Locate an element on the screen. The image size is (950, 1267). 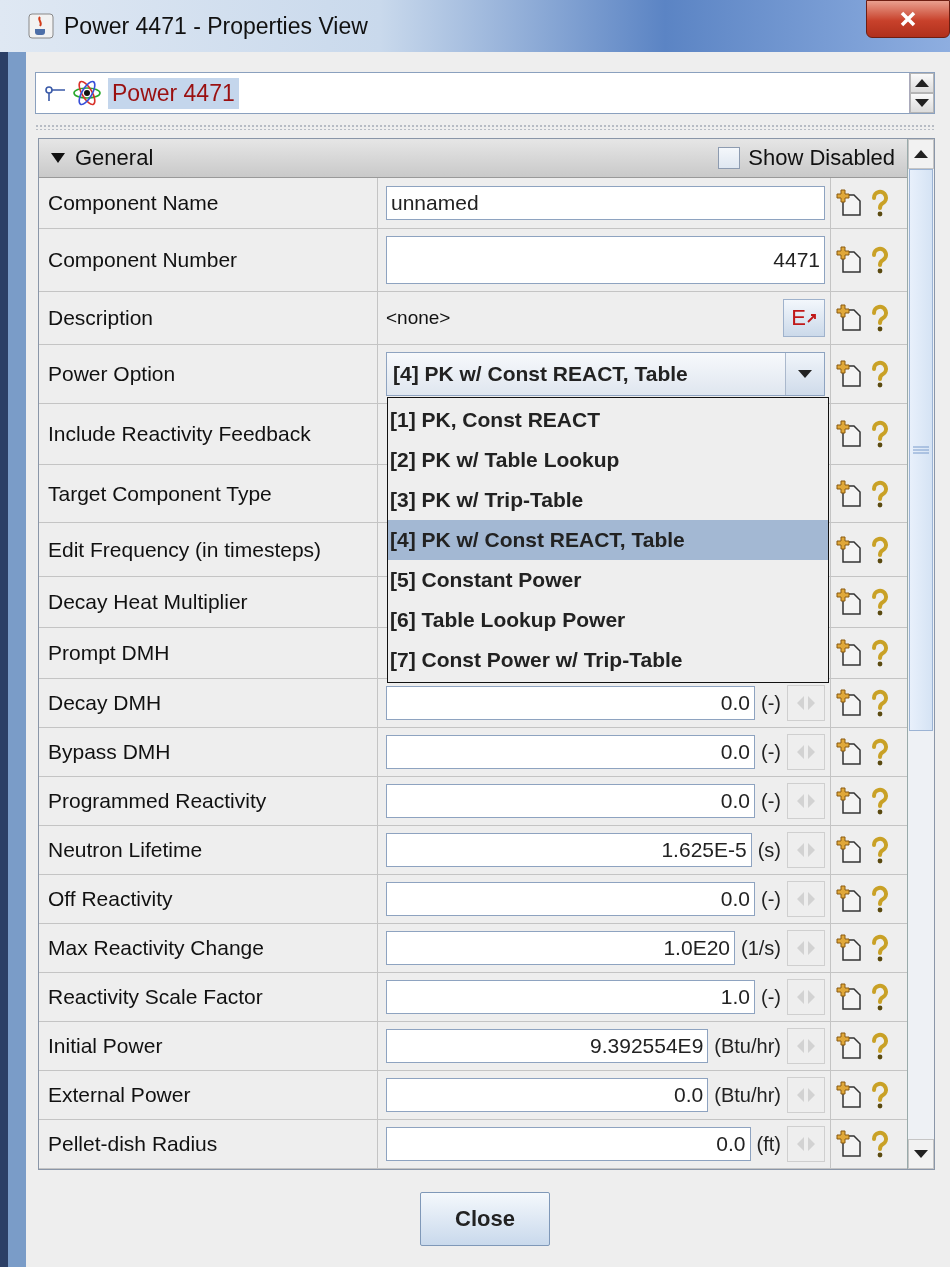
unit-label: (1/s) is located at coordinates (761, 948).